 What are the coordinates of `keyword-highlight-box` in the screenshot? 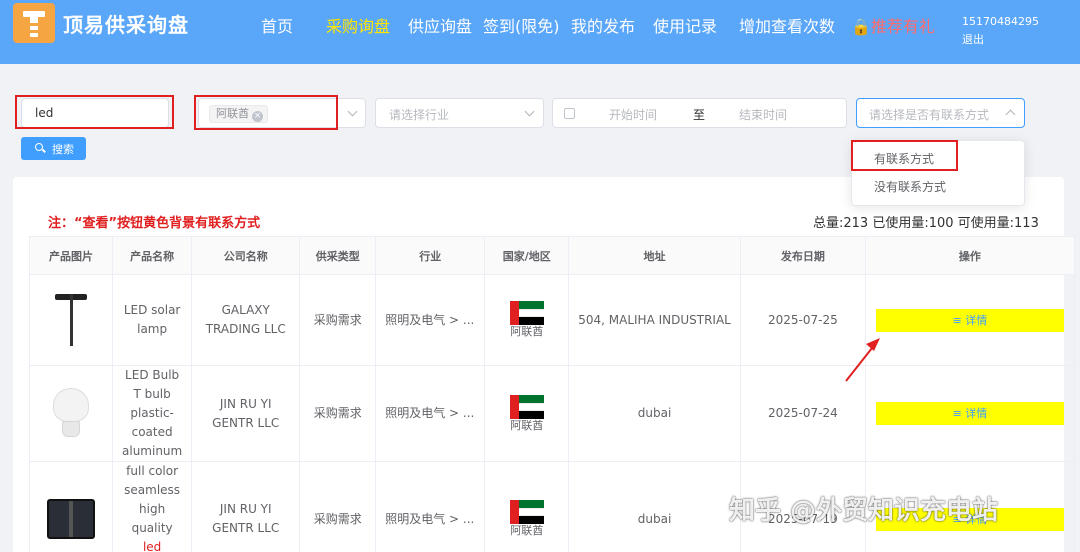 It's located at (94, 112).